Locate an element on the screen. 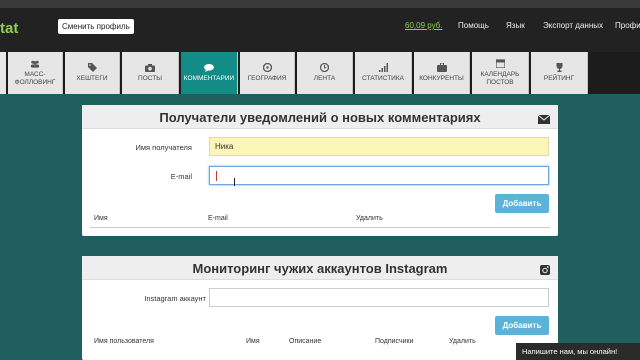  chat-widget: Напишите нам, мы онлайн! is located at coordinates (578, 351).